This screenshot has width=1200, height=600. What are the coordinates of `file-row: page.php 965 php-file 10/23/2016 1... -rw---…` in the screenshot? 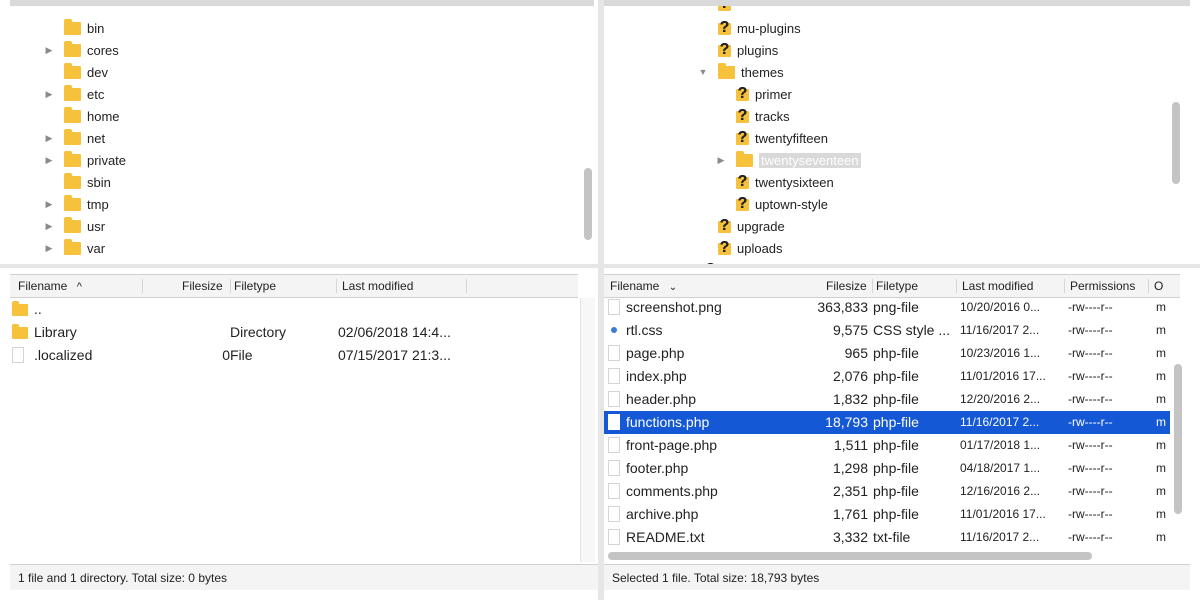 It's located at (887, 353).